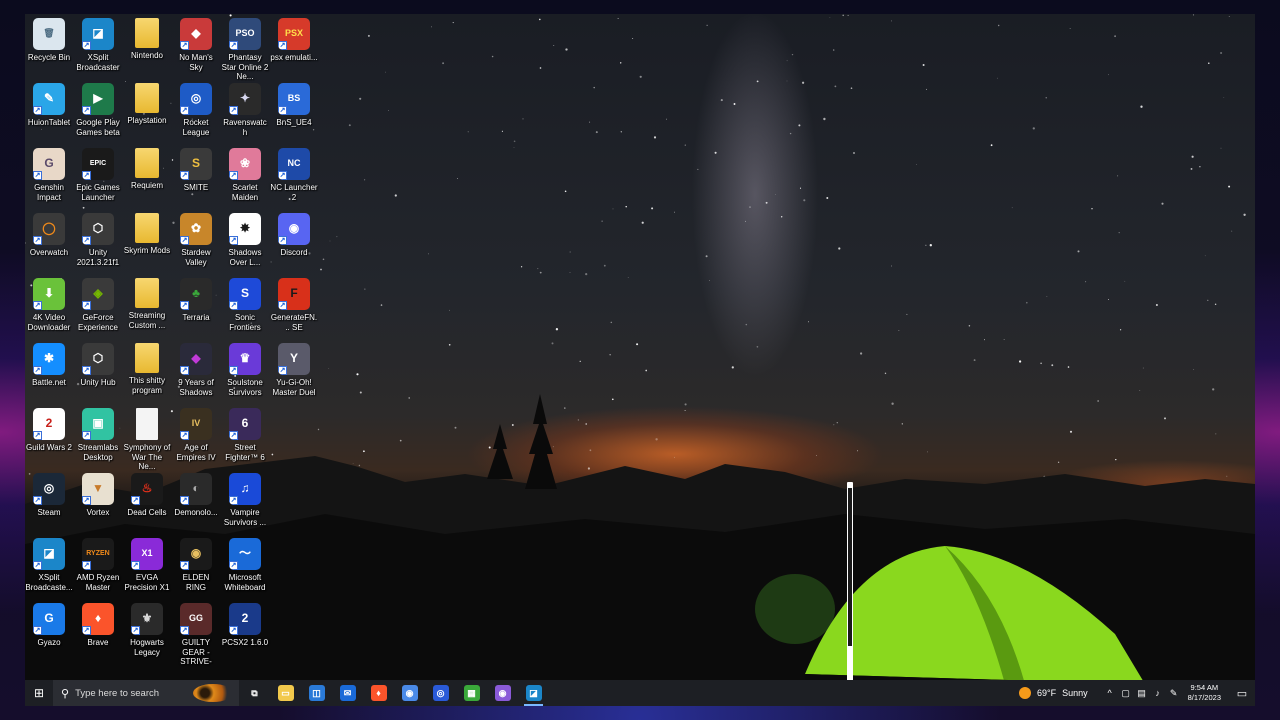  I want to click on desktop-icon: Requiem, so click(147, 169).